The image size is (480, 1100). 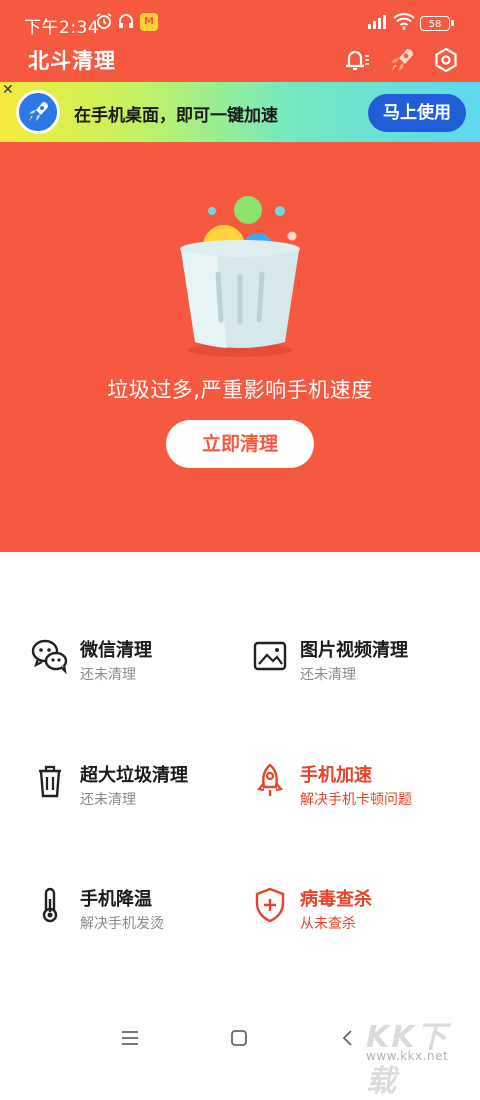 I want to click on banner-text: 在手机桌面，即可一键加速, so click(x=176, y=116).